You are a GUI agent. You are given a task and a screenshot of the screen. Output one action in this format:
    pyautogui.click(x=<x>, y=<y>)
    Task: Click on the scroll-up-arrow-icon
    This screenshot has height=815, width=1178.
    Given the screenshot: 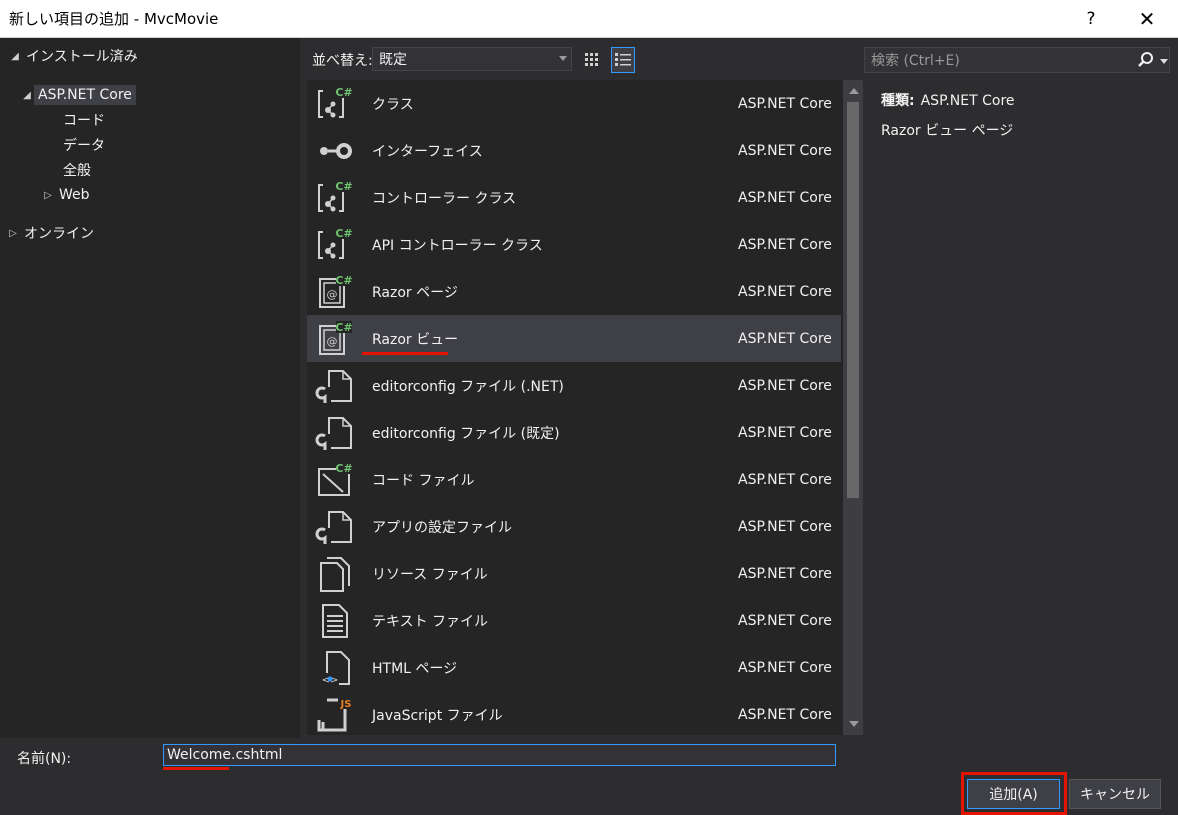 What is the action you would take?
    pyautogui.click(x=854, y=91)
    